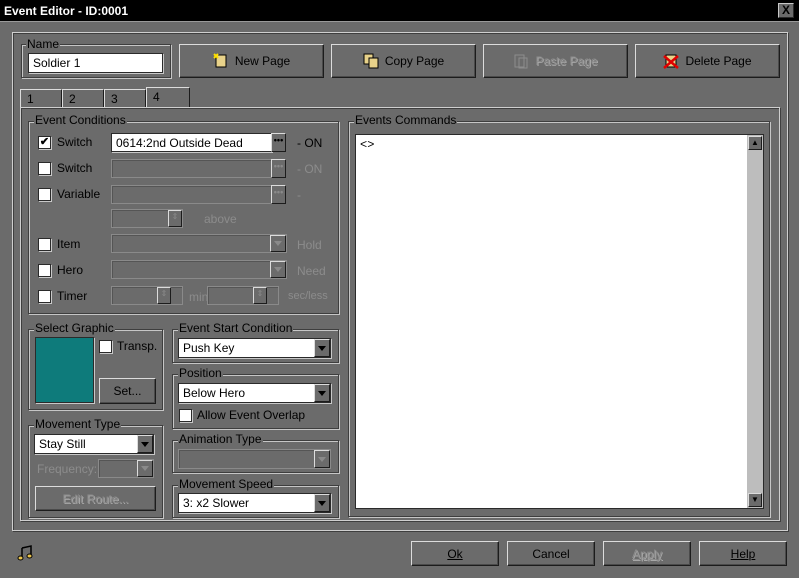 Image resolution: width=799 pixels, height=578 pixels. I want to click on tab-1: 1, so click(41, 98).